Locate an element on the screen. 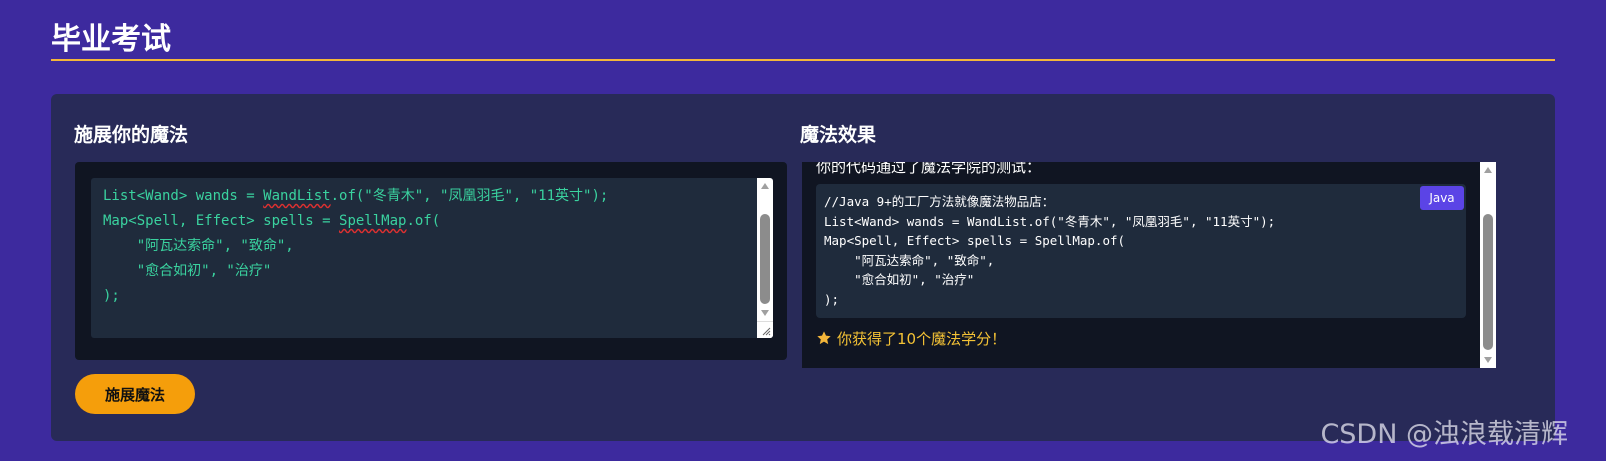  spellcheck-word: SpellMap is located at coordinates (373, 221).